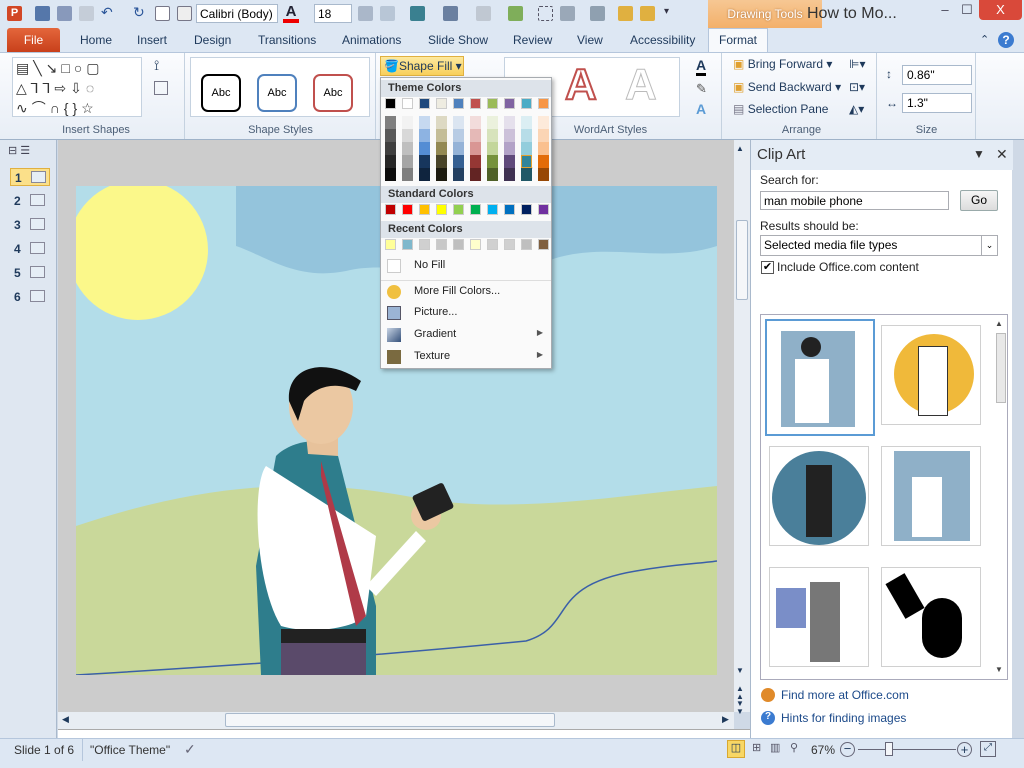 Image resolution: width=1024 pixels, height=768 pixels. Describe the element at coordinates (371, 40) in the screenshot. I see `tab-animations: Animations` at that location.